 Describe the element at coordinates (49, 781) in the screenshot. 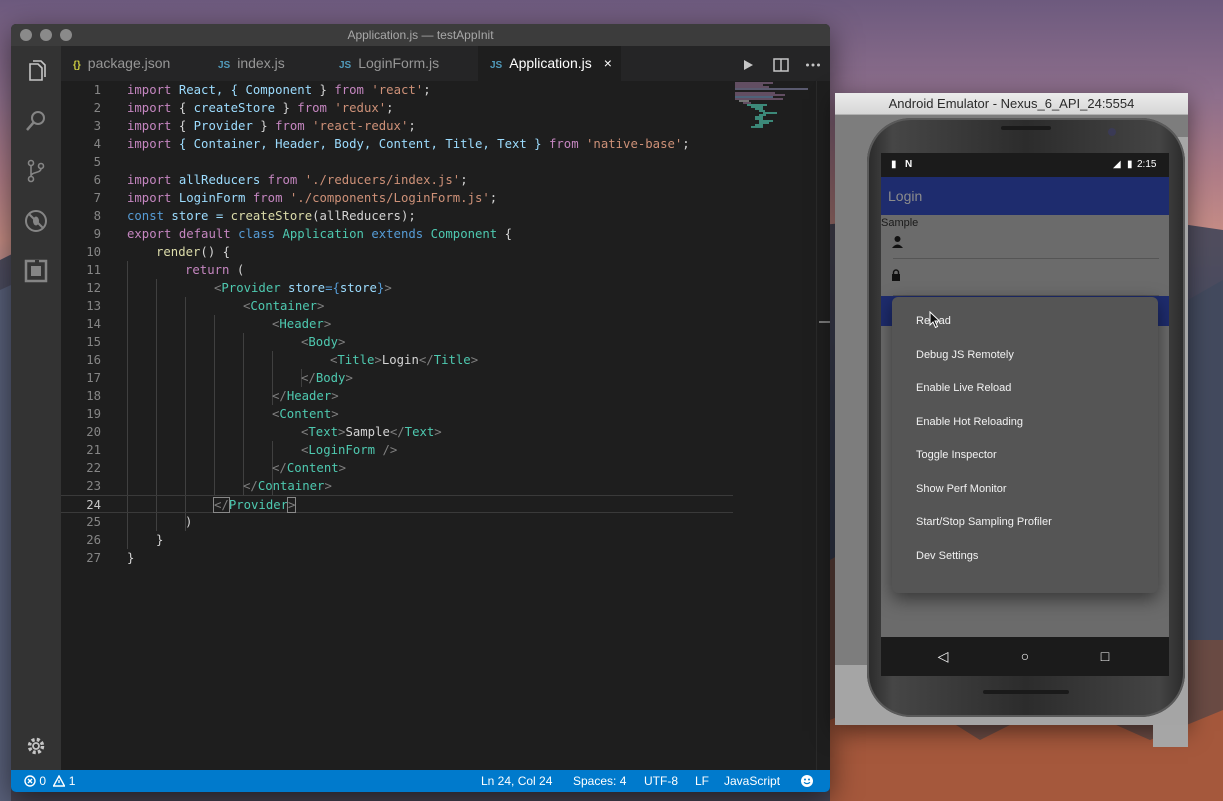

I see `problems-indicator: 0 1` at that location.